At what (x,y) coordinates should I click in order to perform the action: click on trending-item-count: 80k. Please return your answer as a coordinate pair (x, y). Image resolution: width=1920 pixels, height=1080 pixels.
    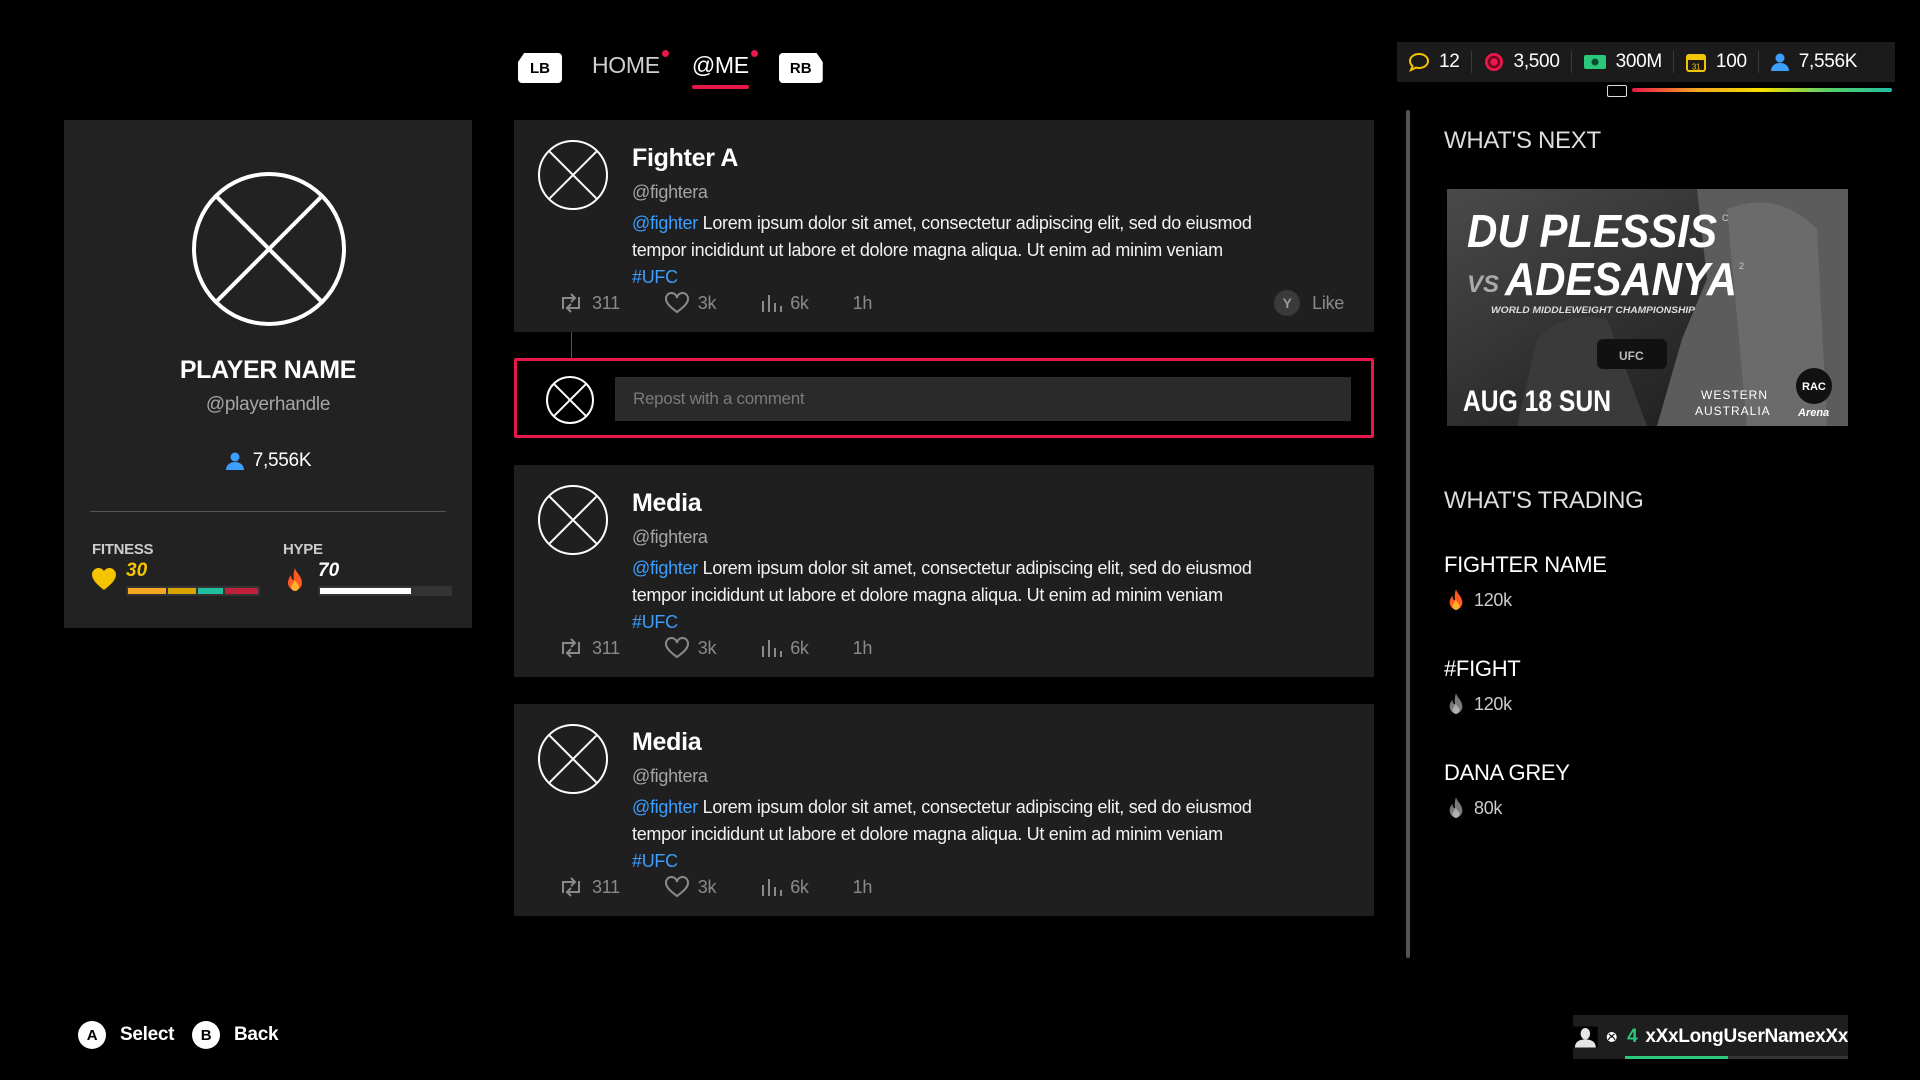
    Looking at the image, I should click on (1488, 807).